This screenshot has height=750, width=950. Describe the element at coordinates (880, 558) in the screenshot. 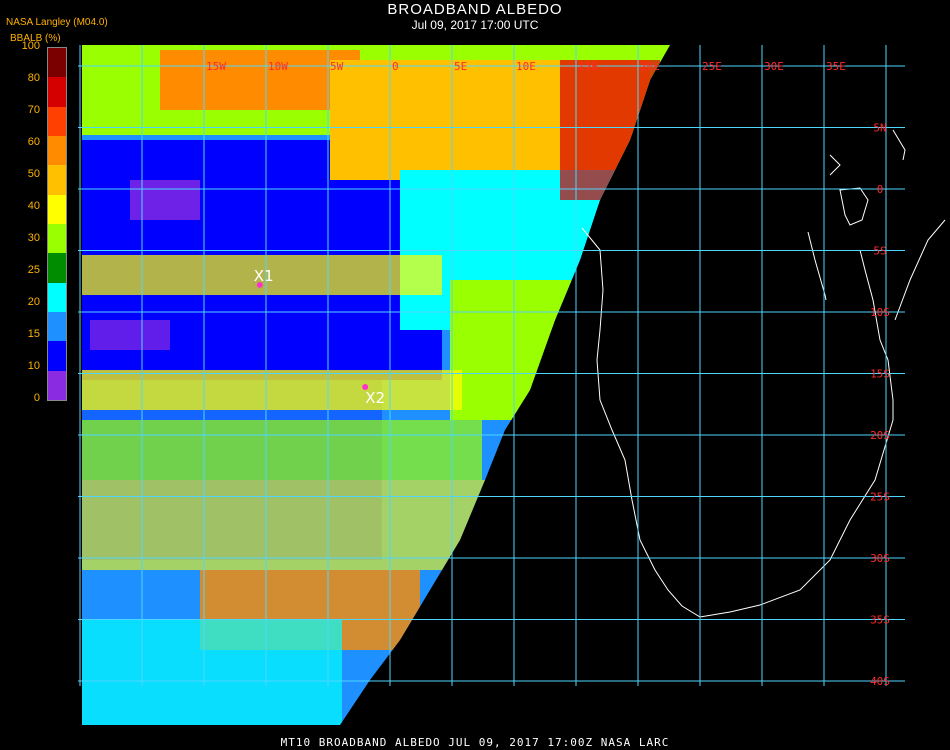

I see `latitude-label: 30S` at that location.